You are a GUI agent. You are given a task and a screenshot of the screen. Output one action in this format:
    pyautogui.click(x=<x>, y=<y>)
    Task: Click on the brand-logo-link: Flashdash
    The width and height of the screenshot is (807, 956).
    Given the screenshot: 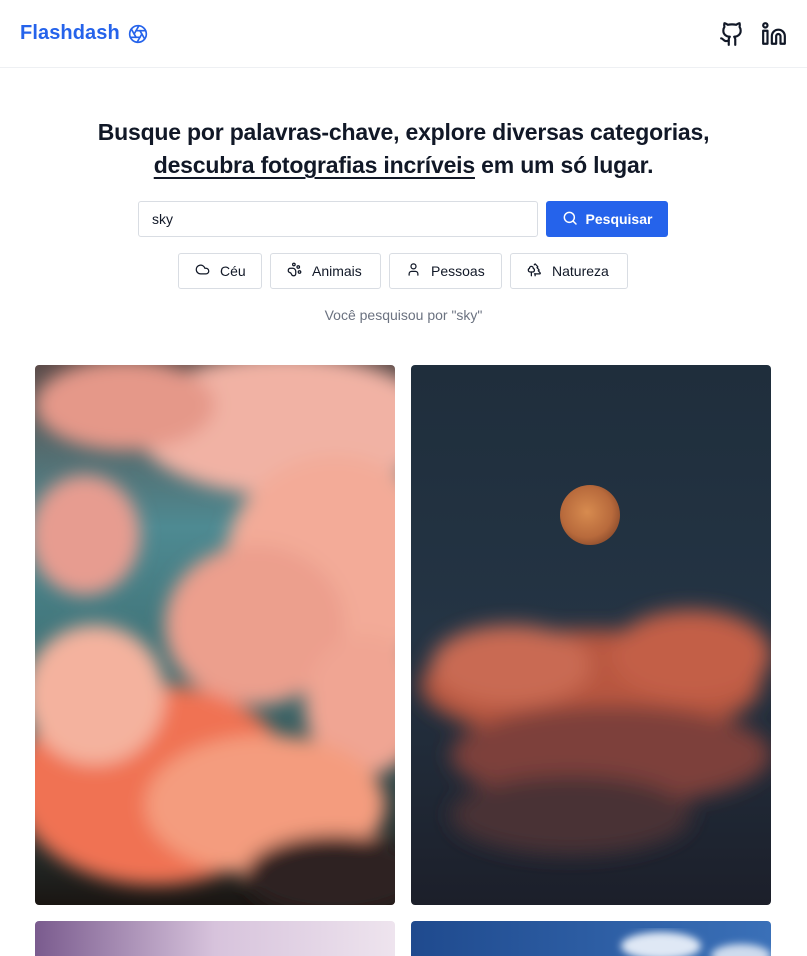 What is the action you would take?
    pyautogui.click(x=84, y=33)
    